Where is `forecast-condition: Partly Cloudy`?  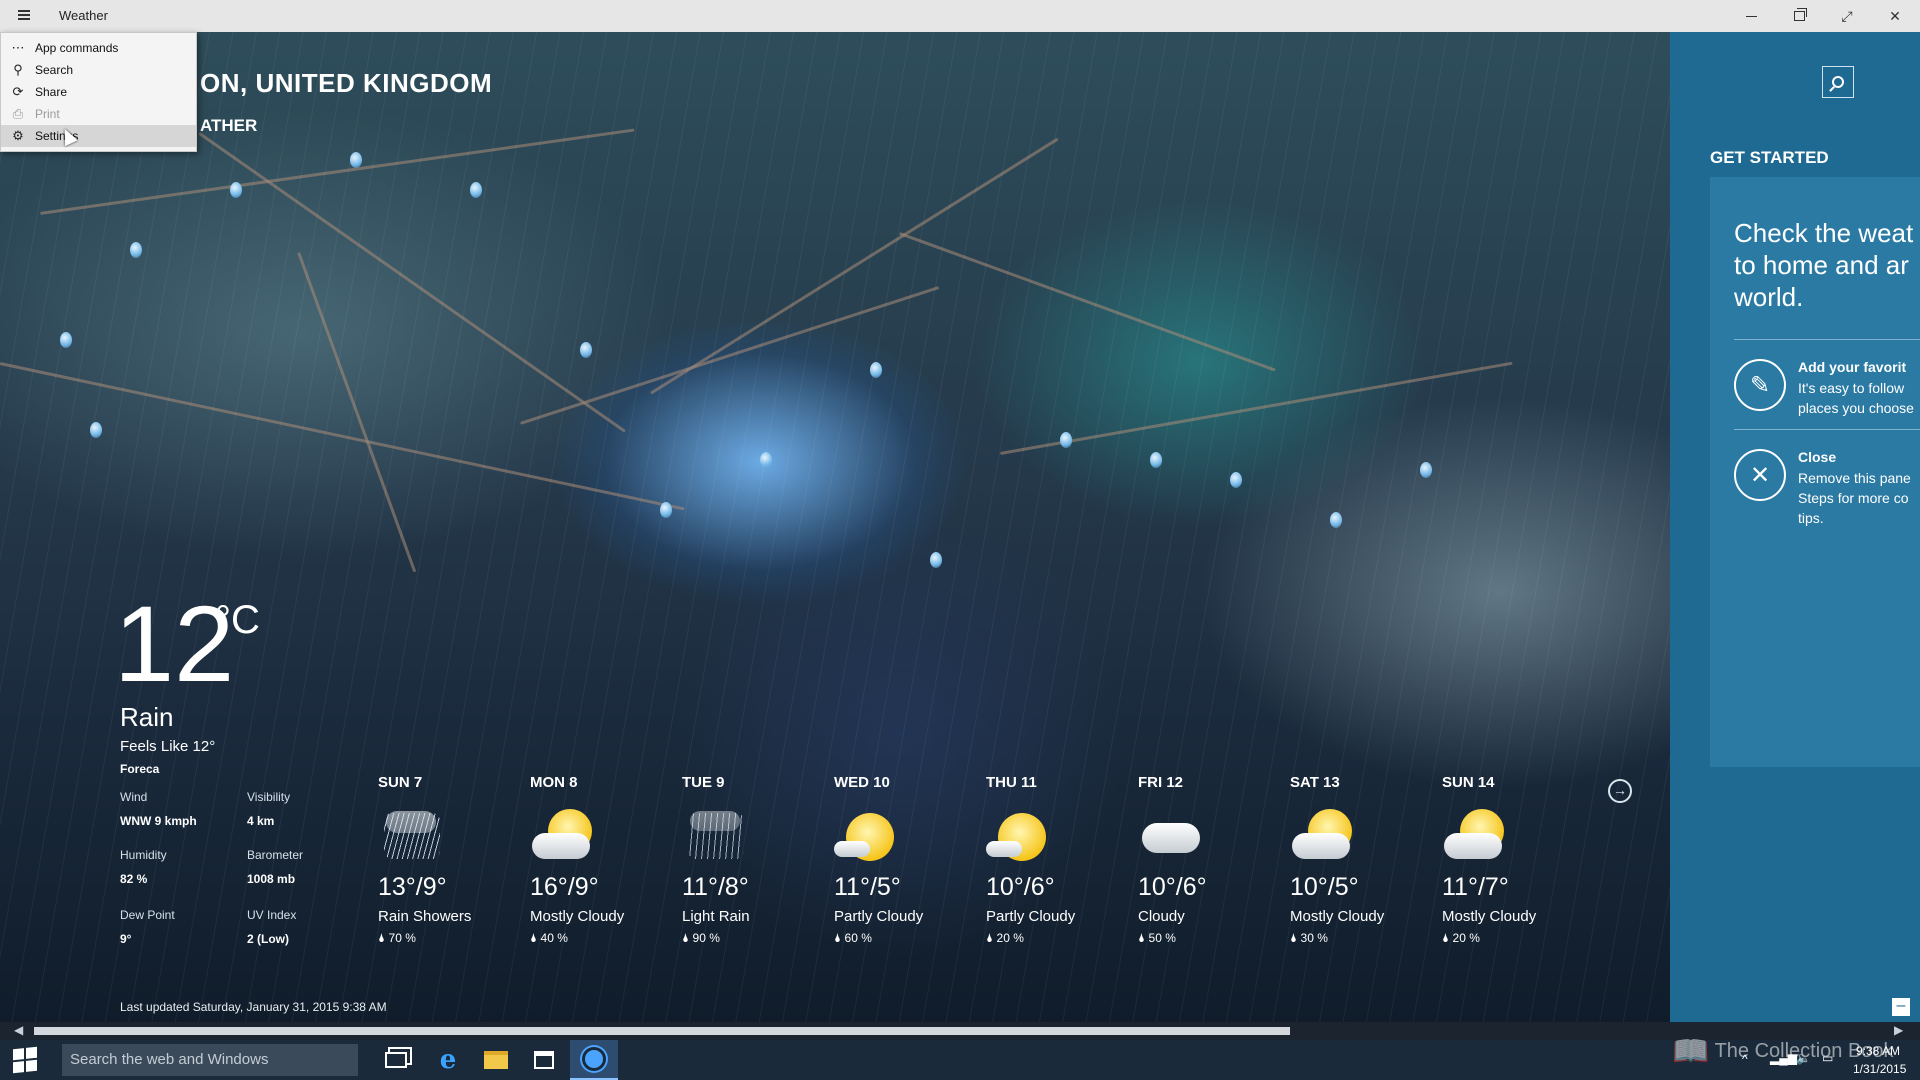 forecast-condition: Partly Cloudy is located at coordinates (1031, 916).